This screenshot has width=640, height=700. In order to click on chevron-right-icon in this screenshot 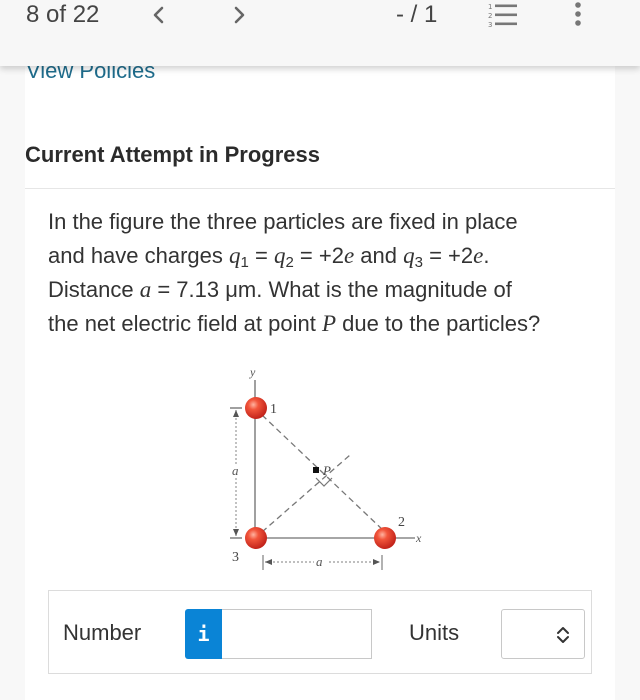, I will do `click(239, 15)`.